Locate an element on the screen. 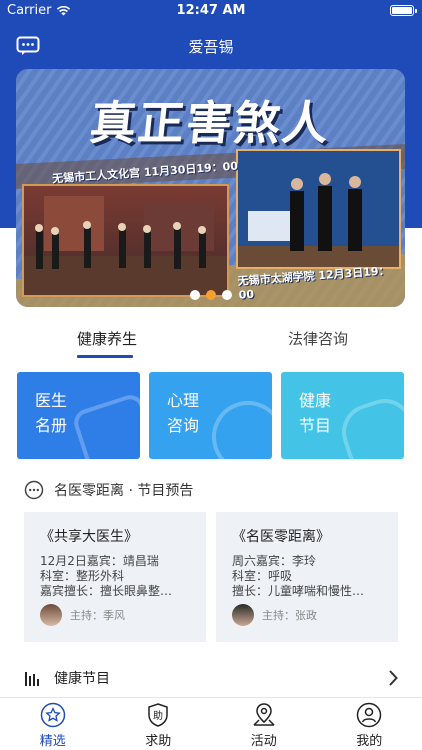 Image resolution: width=422 pixels, height=750 pixels. category-tabs: 健康养生 法律咨询 is located at coordinates (211, 340).